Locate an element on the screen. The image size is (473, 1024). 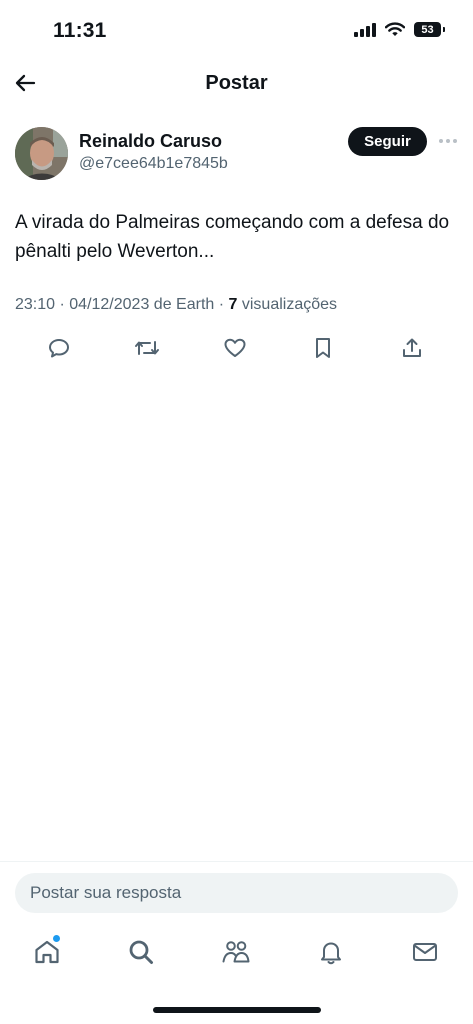
comment-icon is located at coordinates (59, 348).